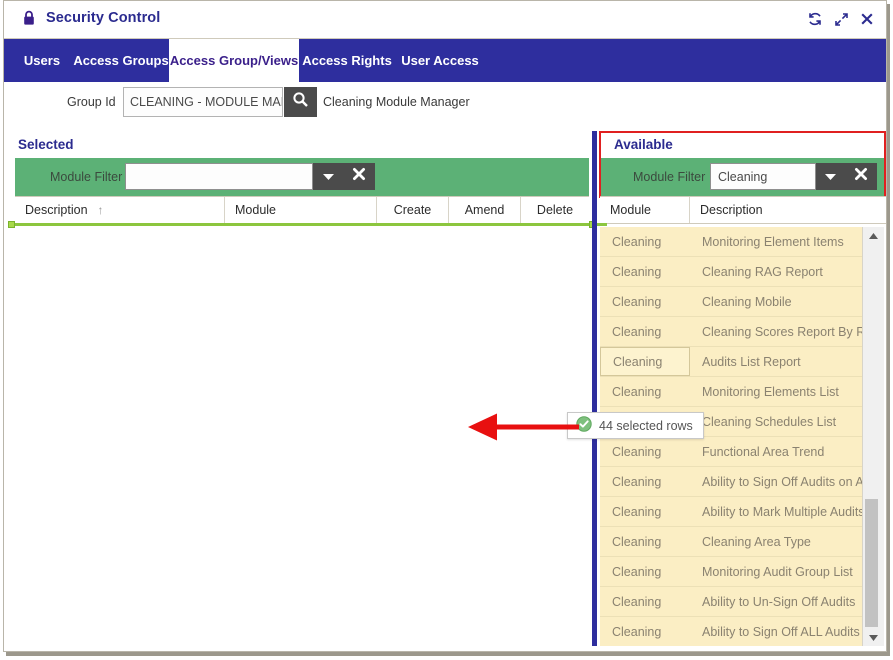  I want to click on scrollbar-thumb, so click(871, 563).